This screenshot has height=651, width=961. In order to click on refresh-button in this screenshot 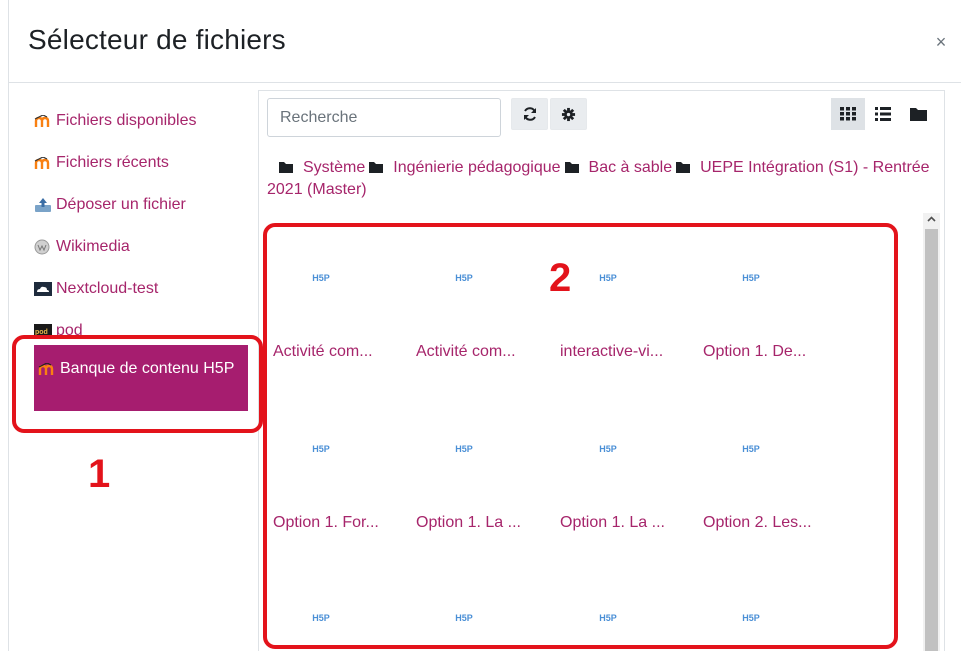, I will do `click(529, 114)`.